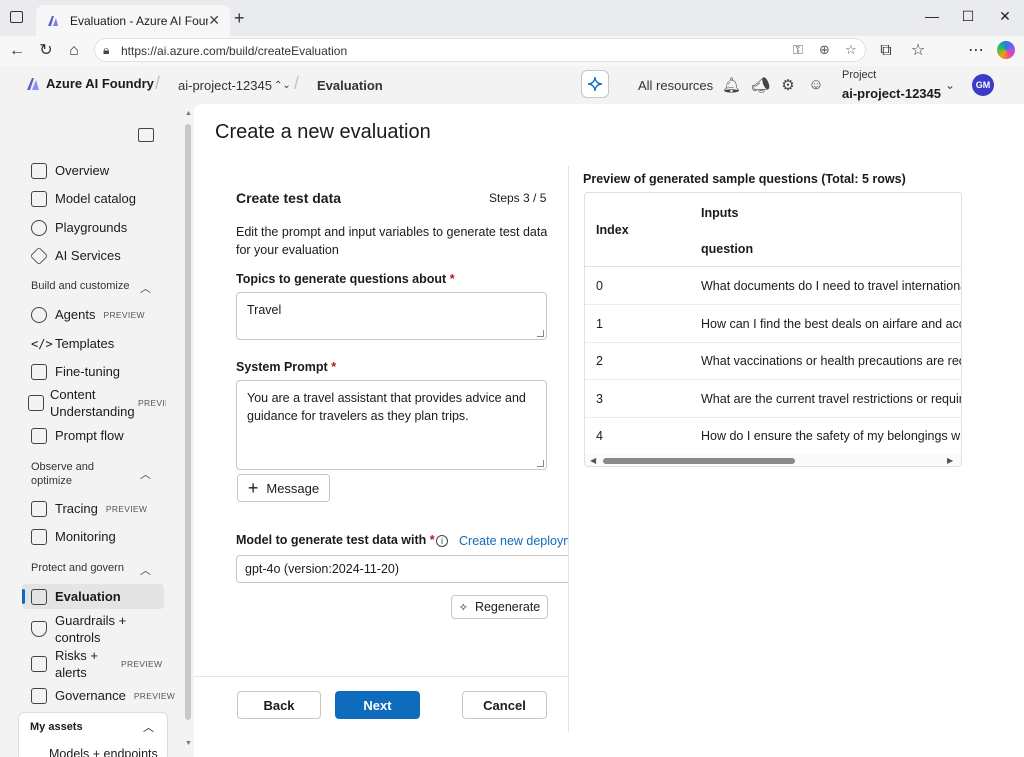  I want to click on key-icon: ⚿, so click(798, 50).